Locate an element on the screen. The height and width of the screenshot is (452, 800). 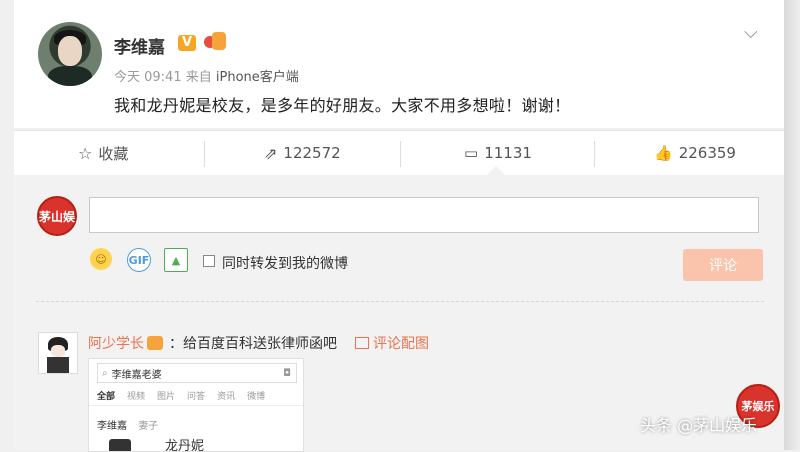
post-time: 今天 09:41 is located at coordinates (148, 77).